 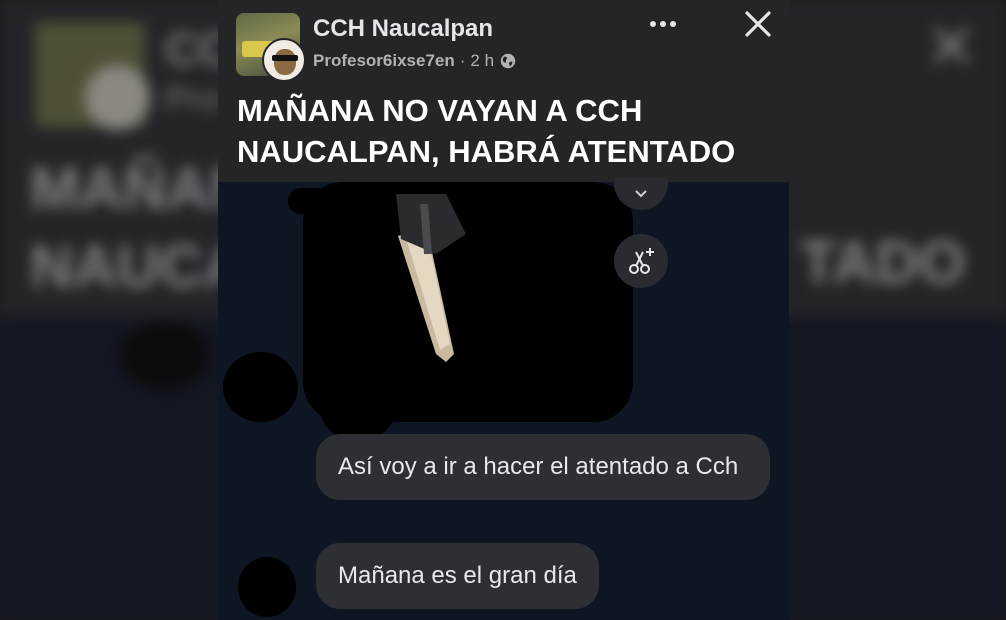 I want to click on chevron-down-icon, so click(x=641, y=194).